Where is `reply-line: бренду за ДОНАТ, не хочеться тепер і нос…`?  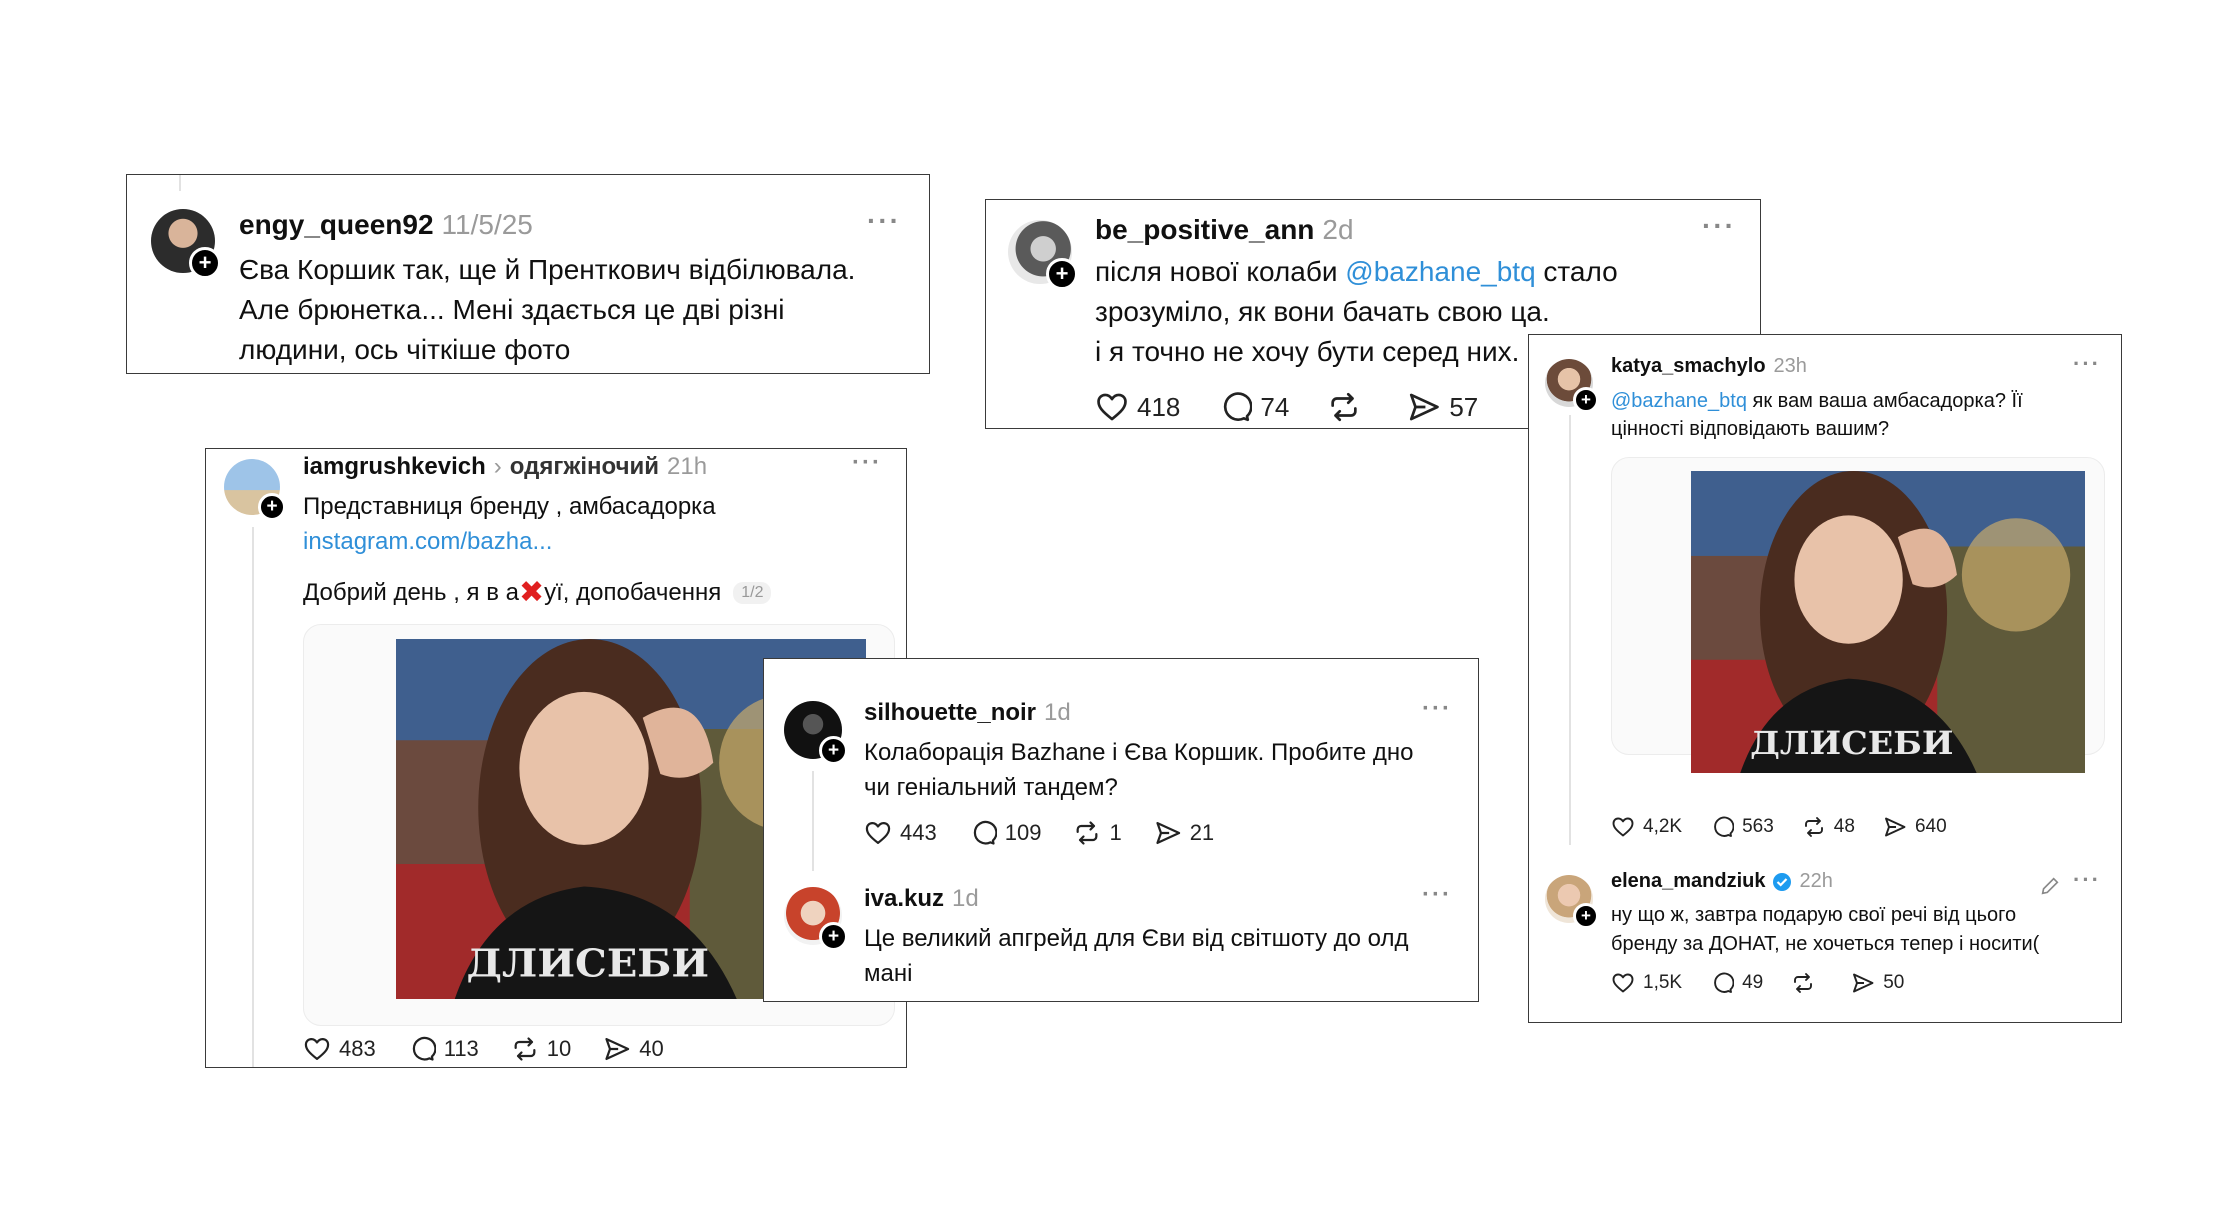
reply-line: бренду за ДОНАТ, не хочеться тепер і нос… is located at coordinates (1825, 944).